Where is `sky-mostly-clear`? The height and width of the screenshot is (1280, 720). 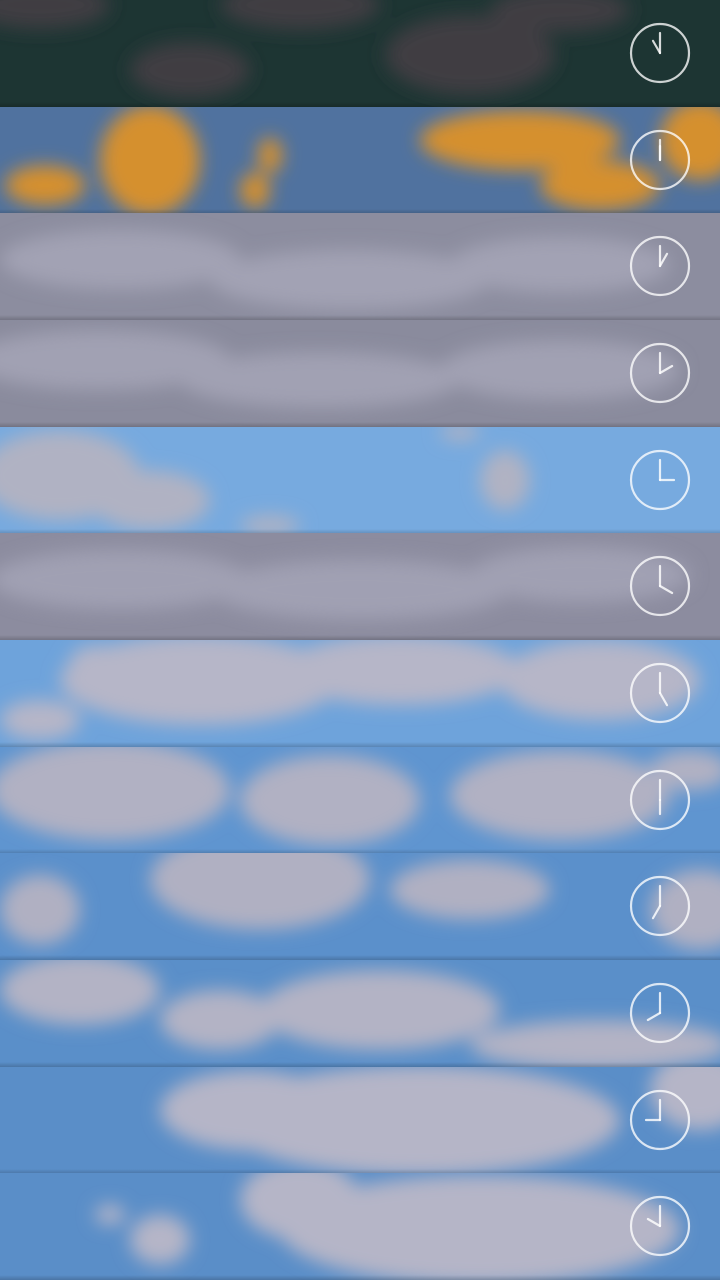
sky-mostly-clear is located at coordinates (360, 480).